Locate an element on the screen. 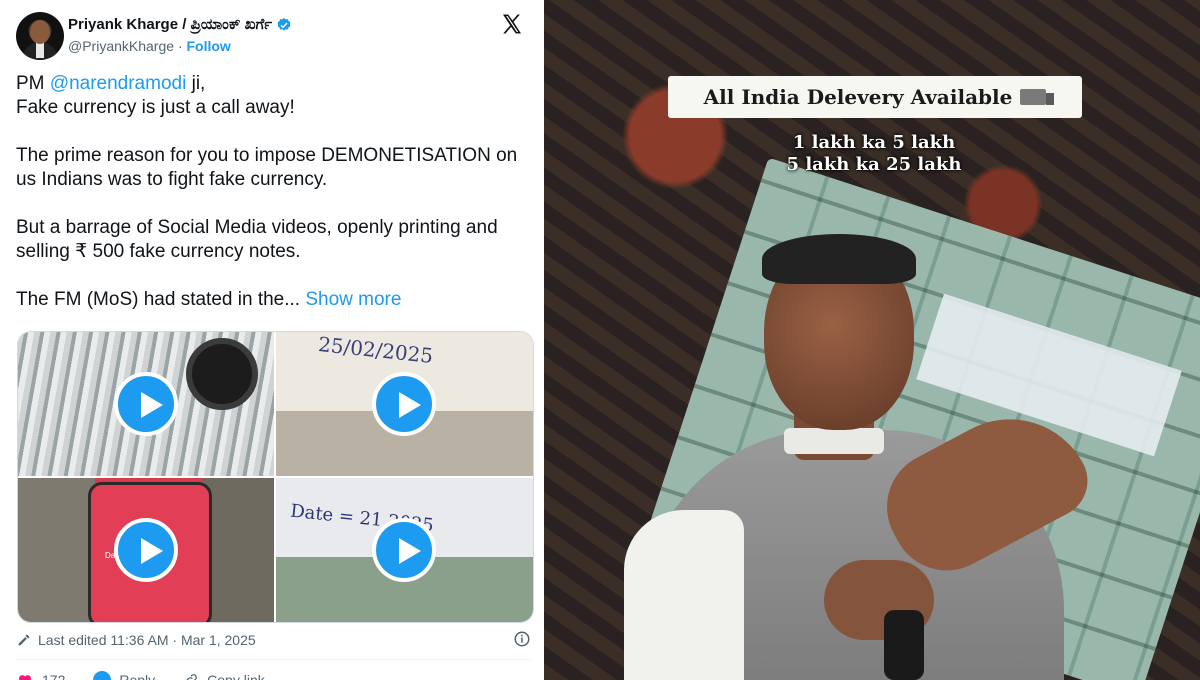 Image resolution: width=1200 pixels, height=680 pixels. delivery-banner: All India Delevery Available is located at coordinates (875, 97).